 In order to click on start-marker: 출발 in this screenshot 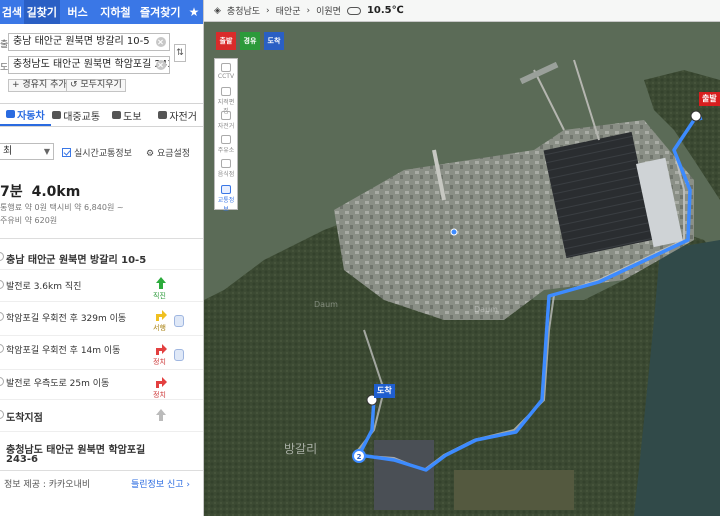, I will do `click(709, 99)`.